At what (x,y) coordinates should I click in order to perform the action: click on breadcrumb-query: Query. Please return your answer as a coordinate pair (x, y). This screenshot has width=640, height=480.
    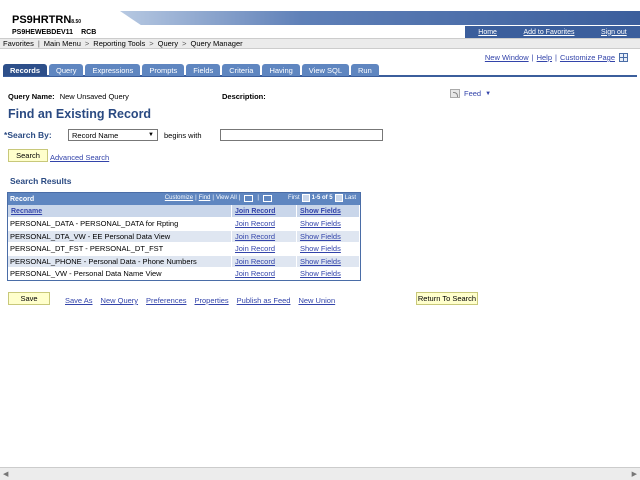
    Looking at the image, I should click on (168, 43).